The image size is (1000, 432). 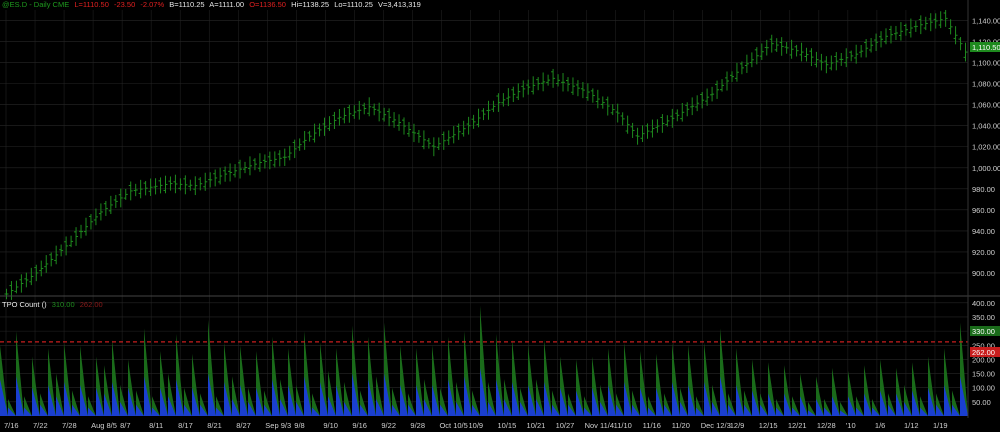 What do you see at coordinates (40, 425) in the screenshot?
I see `time-tick-label: 7/22` at bounding box center [40, 425].